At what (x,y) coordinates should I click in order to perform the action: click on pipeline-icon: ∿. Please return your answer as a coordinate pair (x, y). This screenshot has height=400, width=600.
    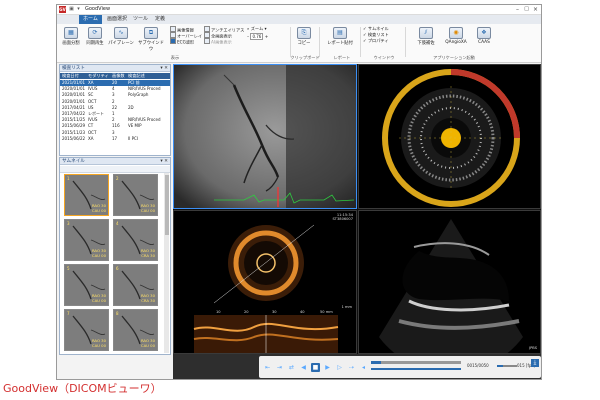
    Looking at the image, I should click on (121, 33).